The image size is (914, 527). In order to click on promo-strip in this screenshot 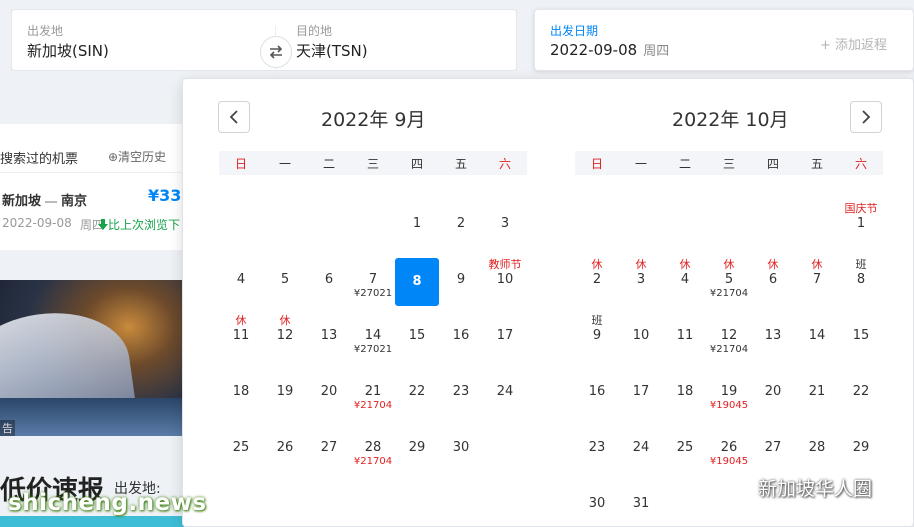, I will do `click(92, 521)`.